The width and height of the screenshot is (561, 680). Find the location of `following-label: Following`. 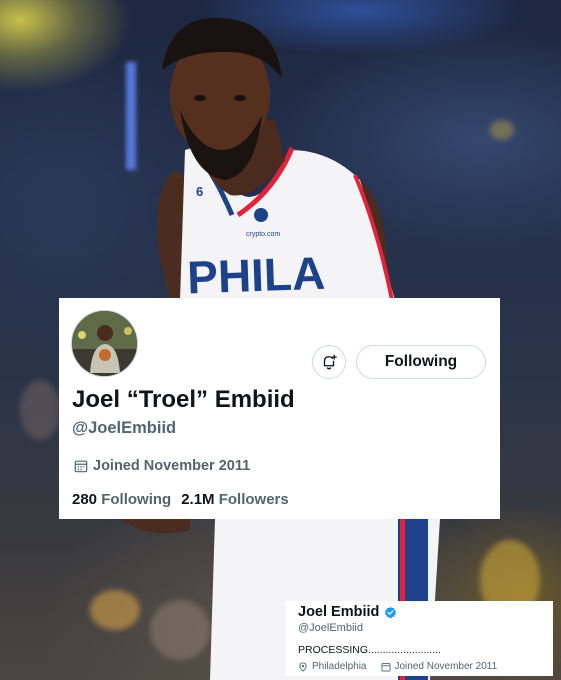

following-label: Following is located at coordinates (136, 499).